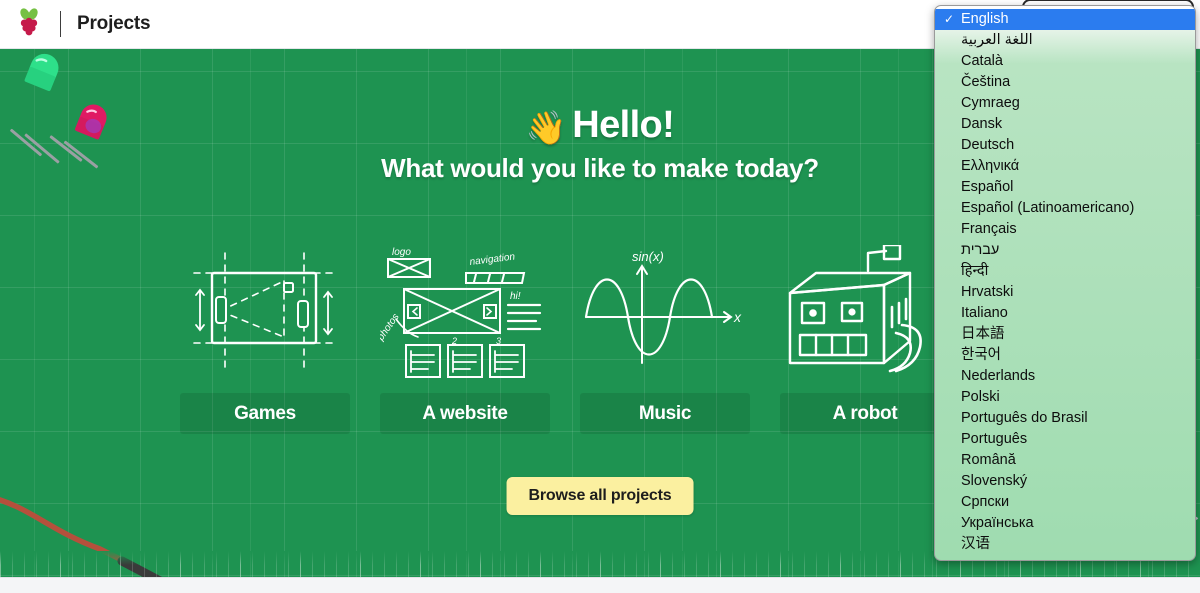 The image size is (1200, 593). Describe the element at coordinates (949, 19) in the screenshot. I see `check-icon: ✓` at that location.